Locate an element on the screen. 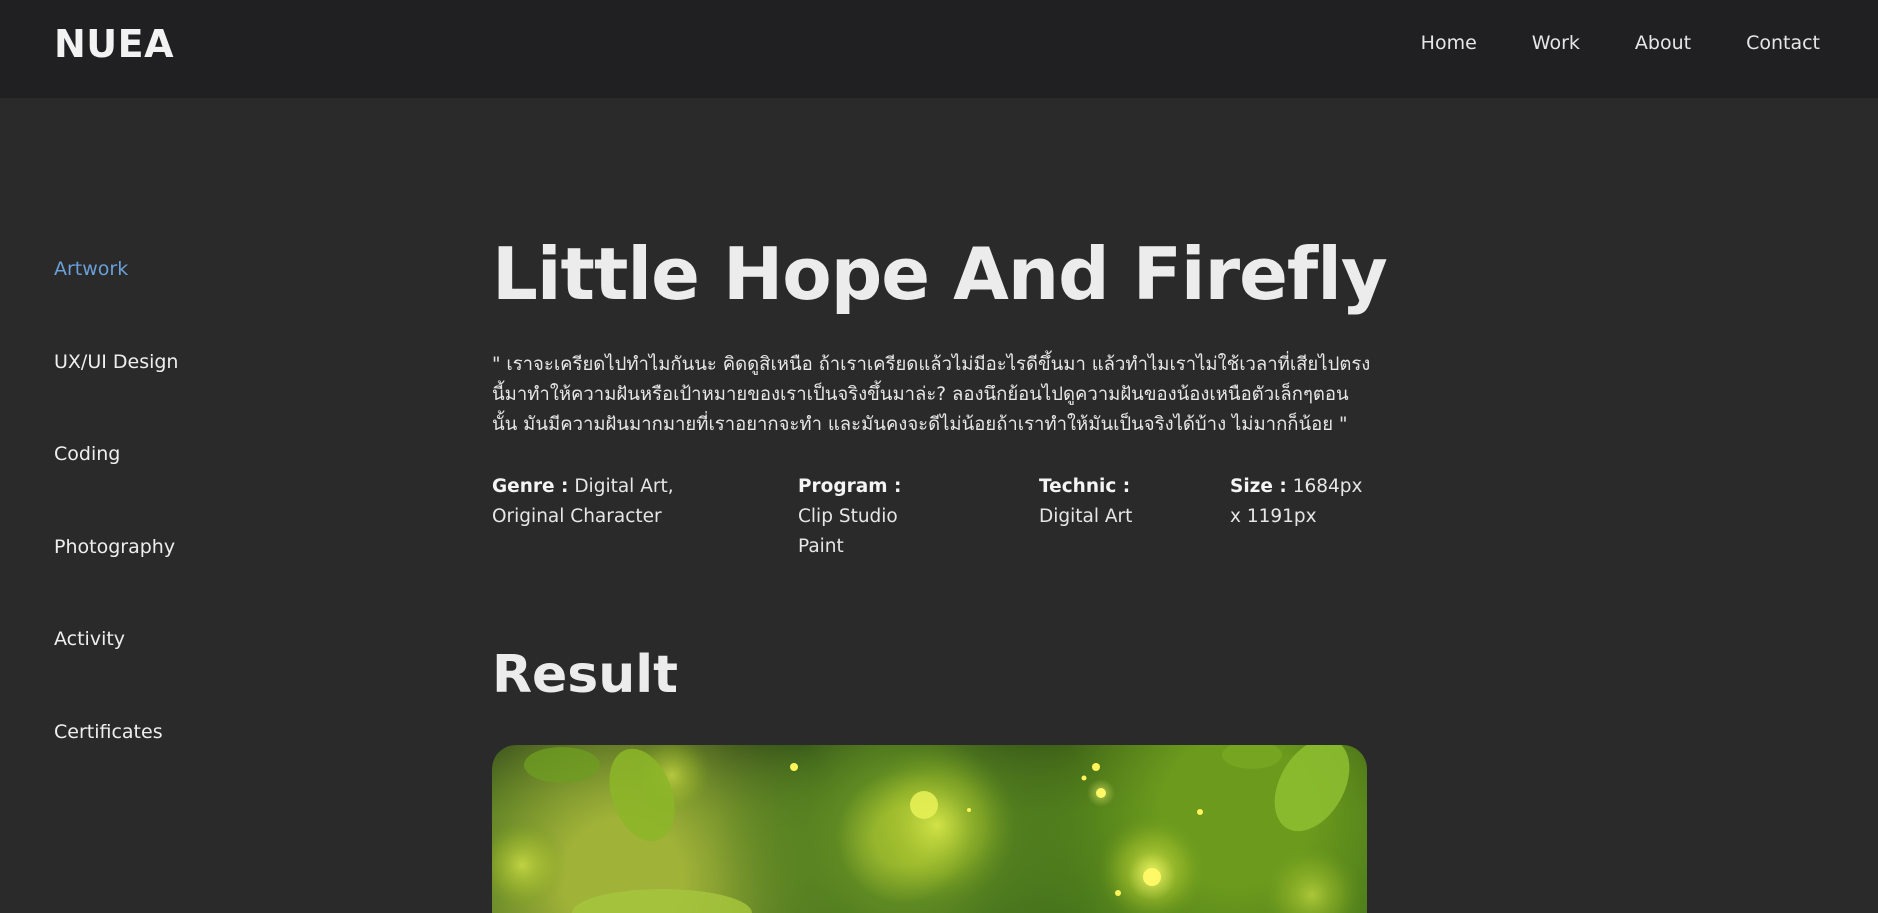  main-nav: Home Work About Contact is located at coordinates (1620, 43).